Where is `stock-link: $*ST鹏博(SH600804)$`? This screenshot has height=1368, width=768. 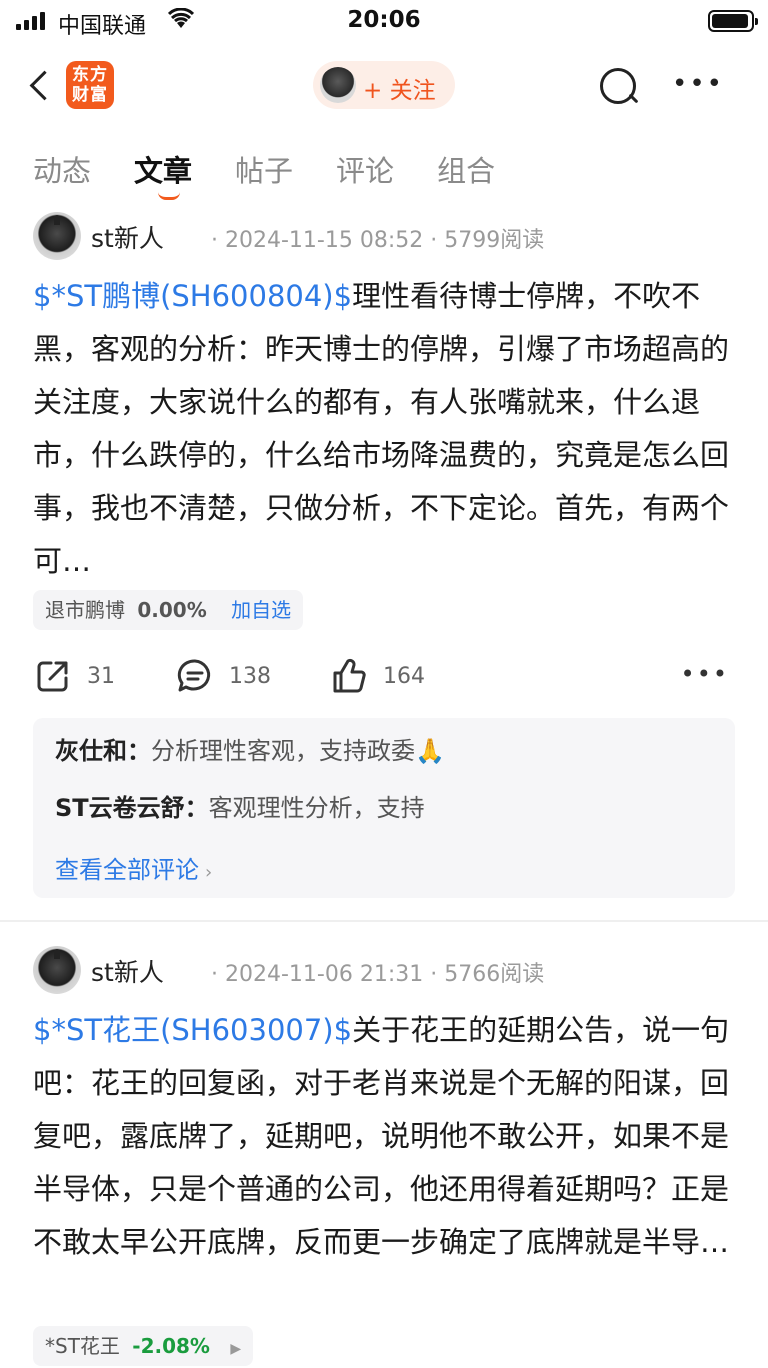
stock-link: $*ST鹏博(SH600804)$ is located at coordinates (192, 296).